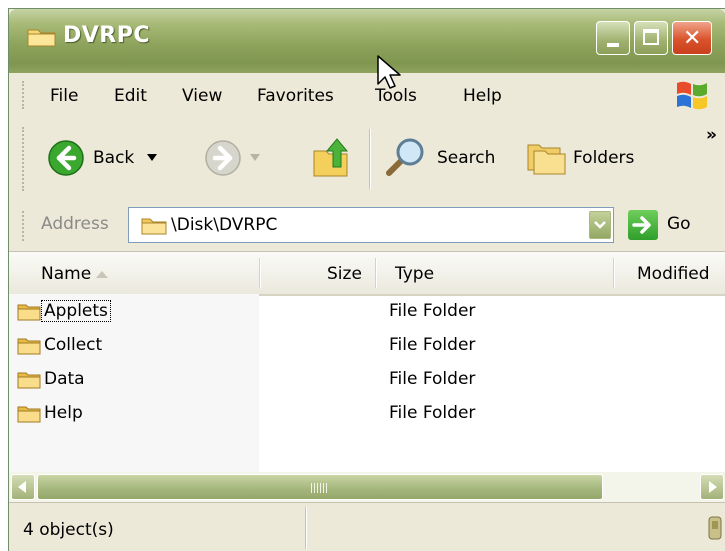  What do you see at coordinates (367, 41) in the screenshot?
I see `title-bar: DVRPC ✕` at bounding box center [367, 41].